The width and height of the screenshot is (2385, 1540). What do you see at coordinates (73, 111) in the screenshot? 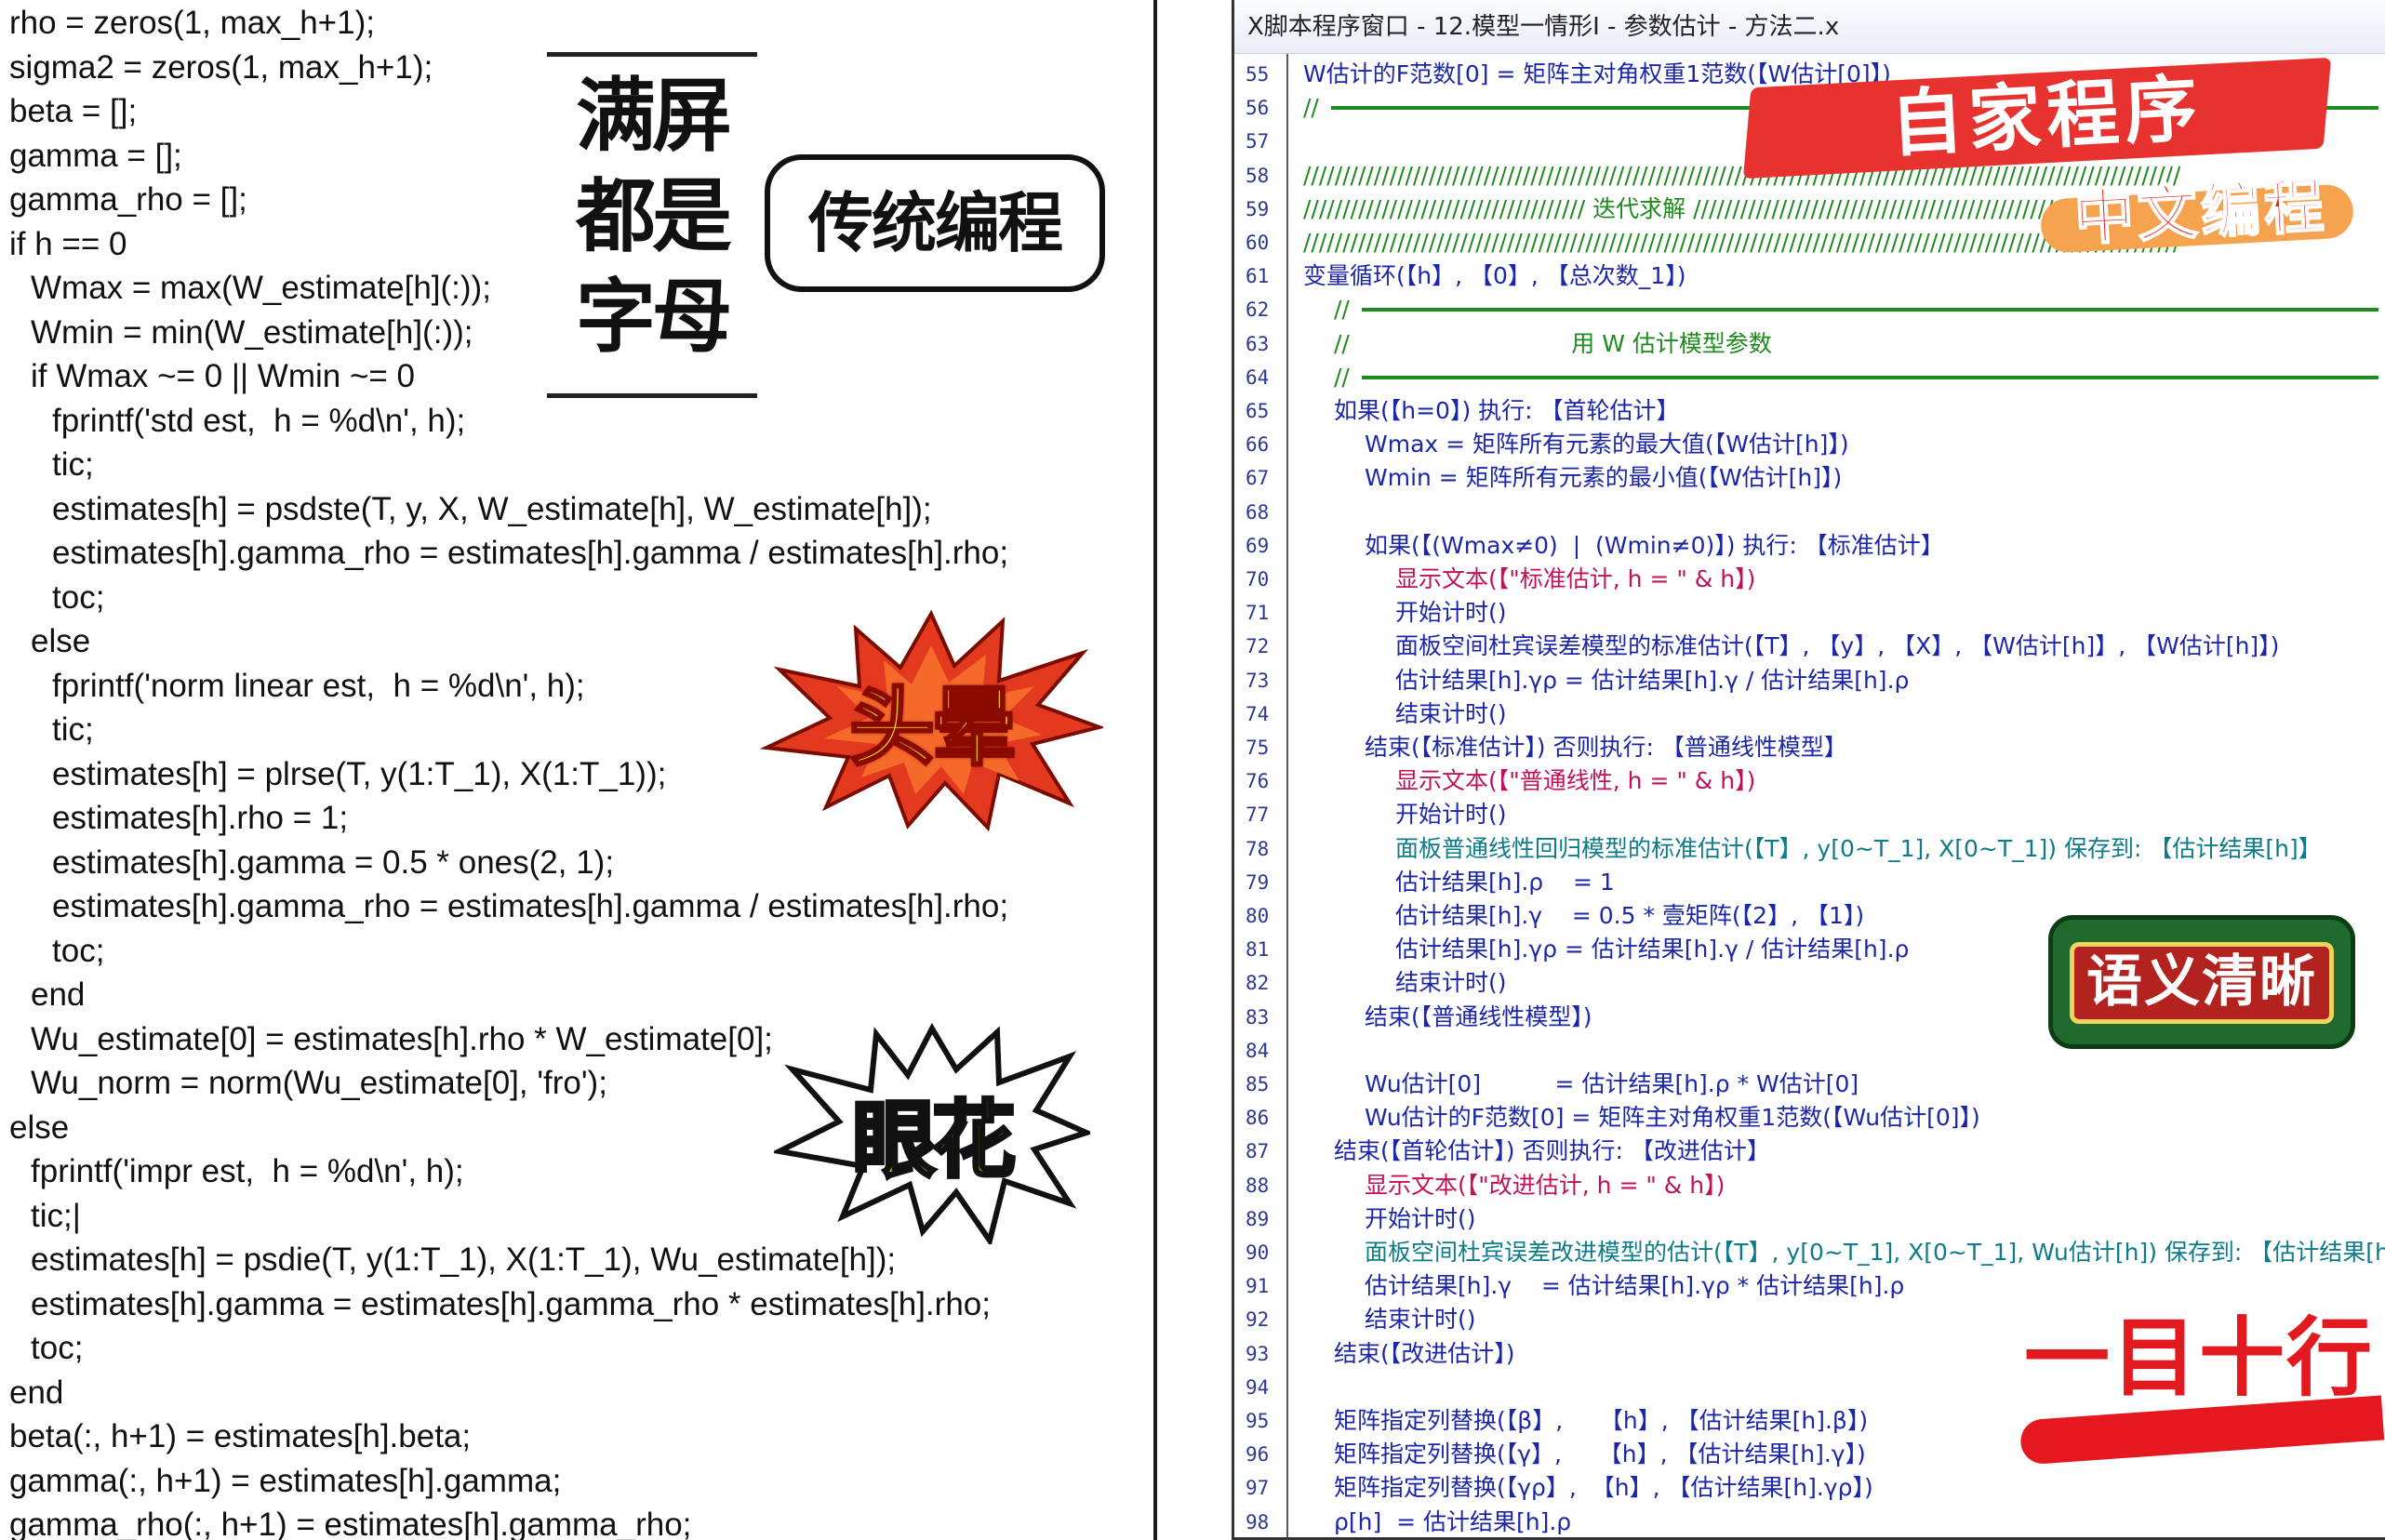
I see `left-code-line: beta = [];` at bounding box center [73, 111].